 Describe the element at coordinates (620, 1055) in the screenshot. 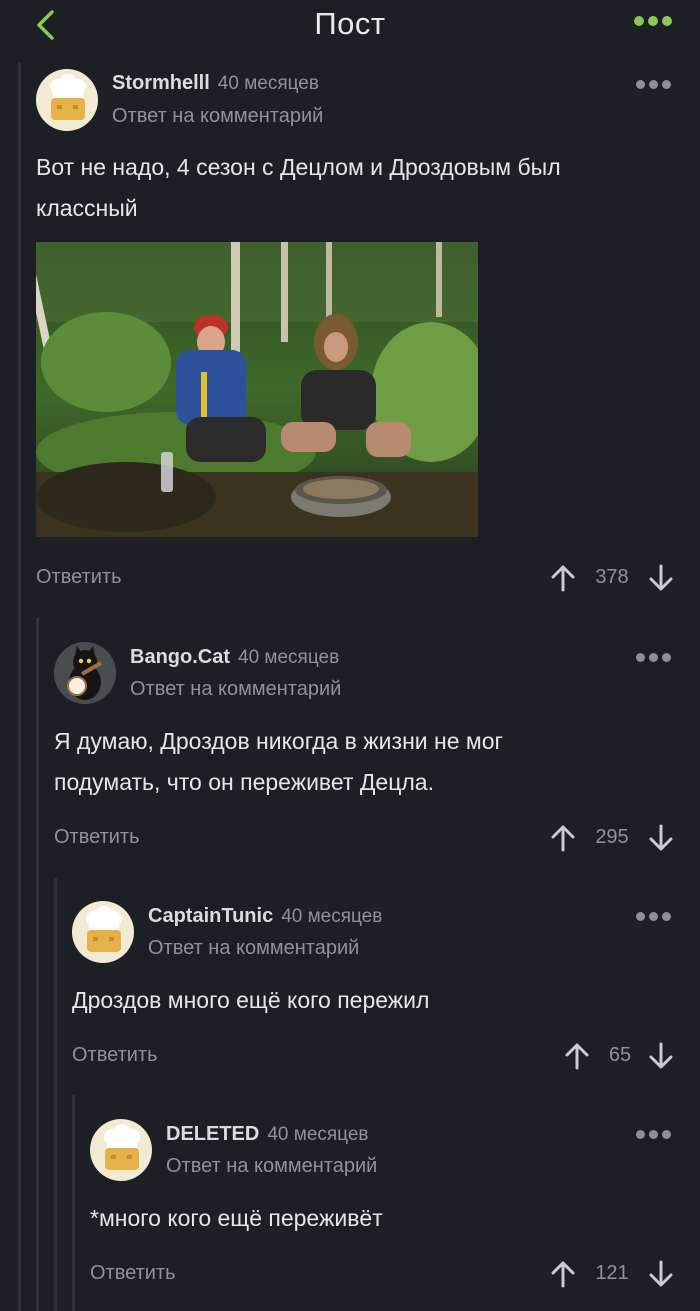

I see `rating-count: 65` at that location.